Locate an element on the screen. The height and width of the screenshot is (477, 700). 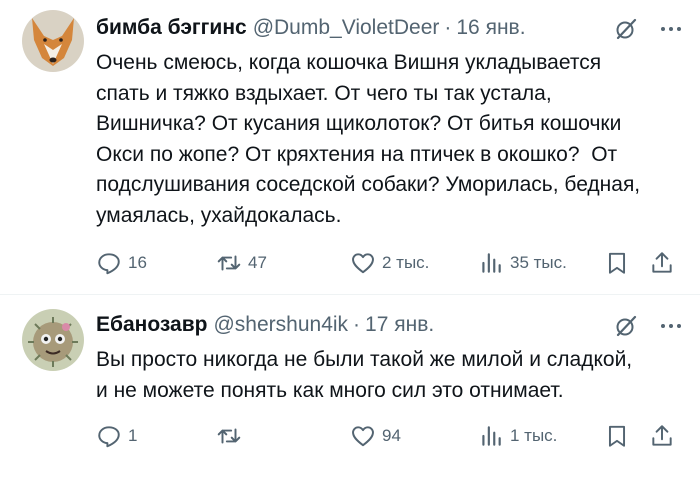
tweet-header: Ебанозавр @shershun4ik · 17 янв. is located at coordinates (390, 318).